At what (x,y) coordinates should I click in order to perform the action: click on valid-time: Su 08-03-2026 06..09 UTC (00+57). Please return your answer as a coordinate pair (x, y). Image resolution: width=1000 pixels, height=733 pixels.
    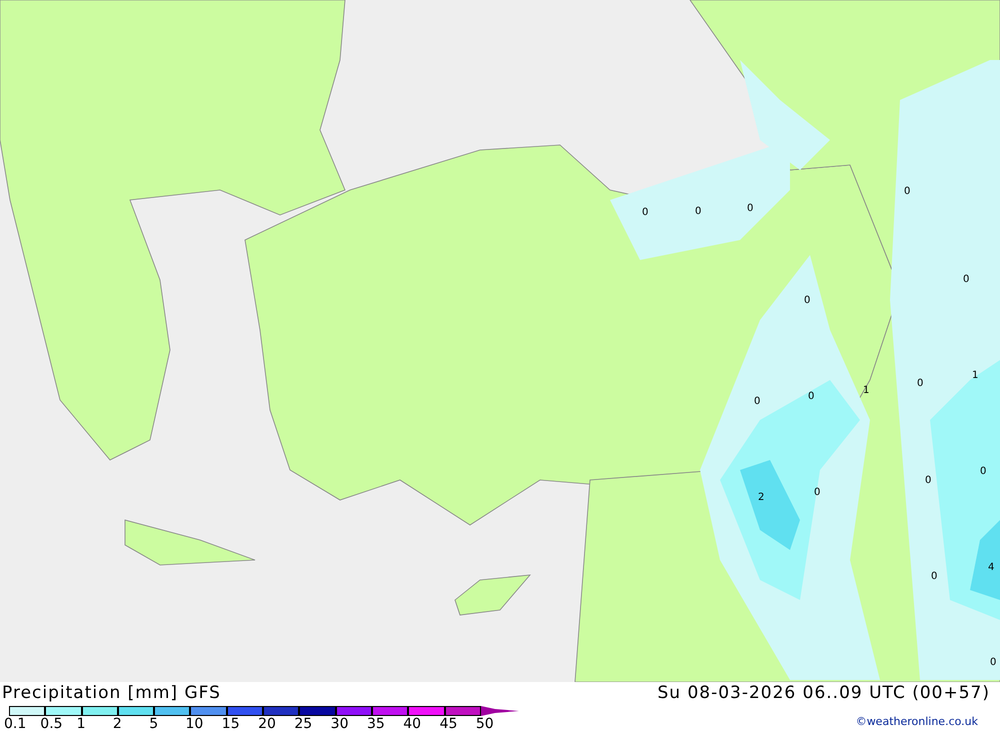
    Looking at the image, I should click on (823, 693).